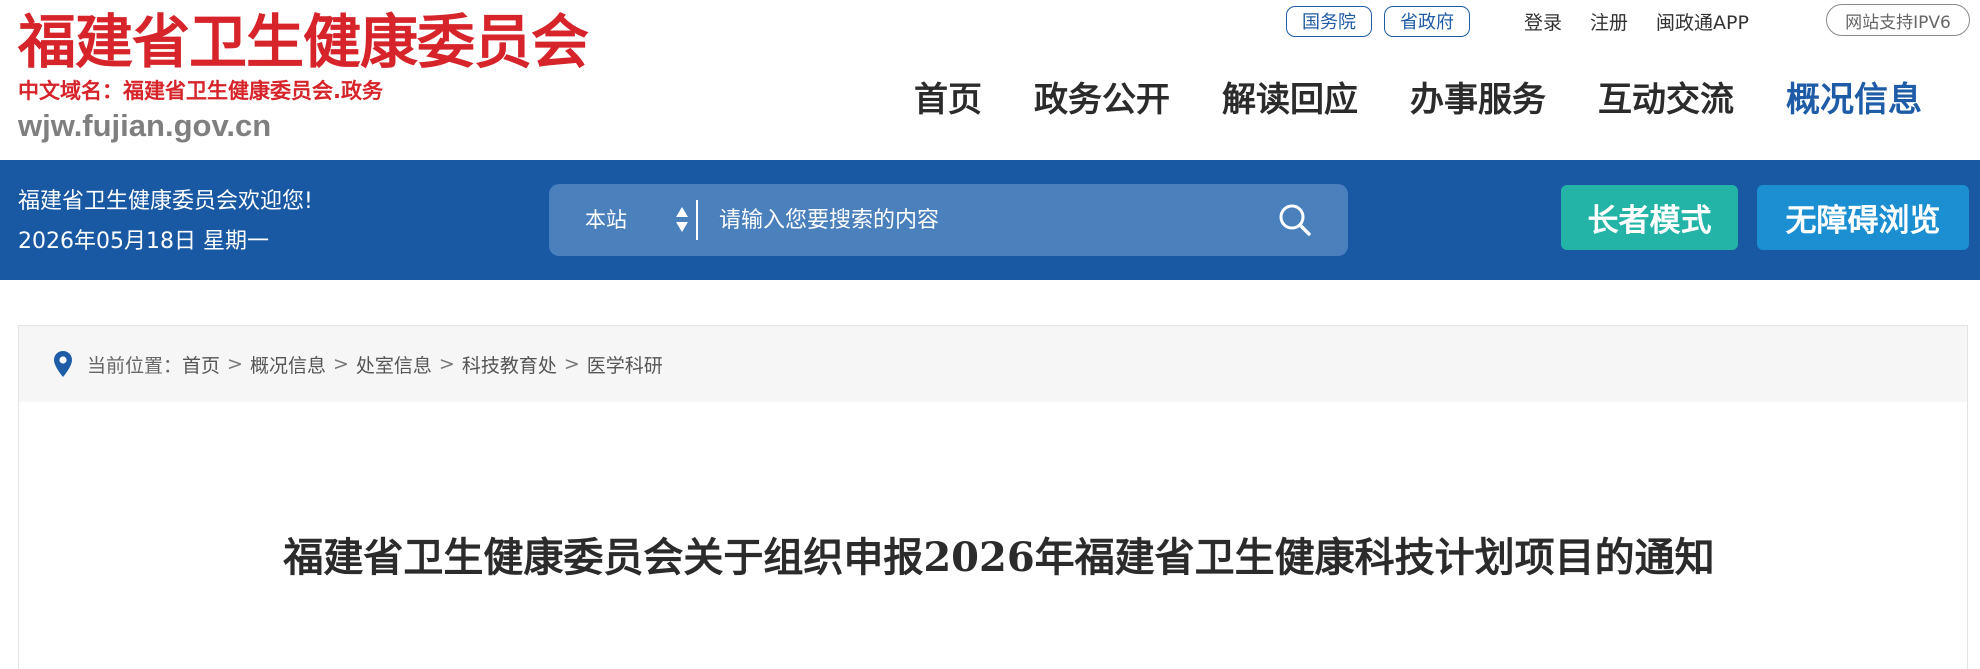 The height and width of the screenshot is (669, 1980). What do you see at coordinates (165, 201) in the screenshot?
I see `welcome-text: 福建省卫生健康委员会欢迎您!` at bounding box center [165, 201].